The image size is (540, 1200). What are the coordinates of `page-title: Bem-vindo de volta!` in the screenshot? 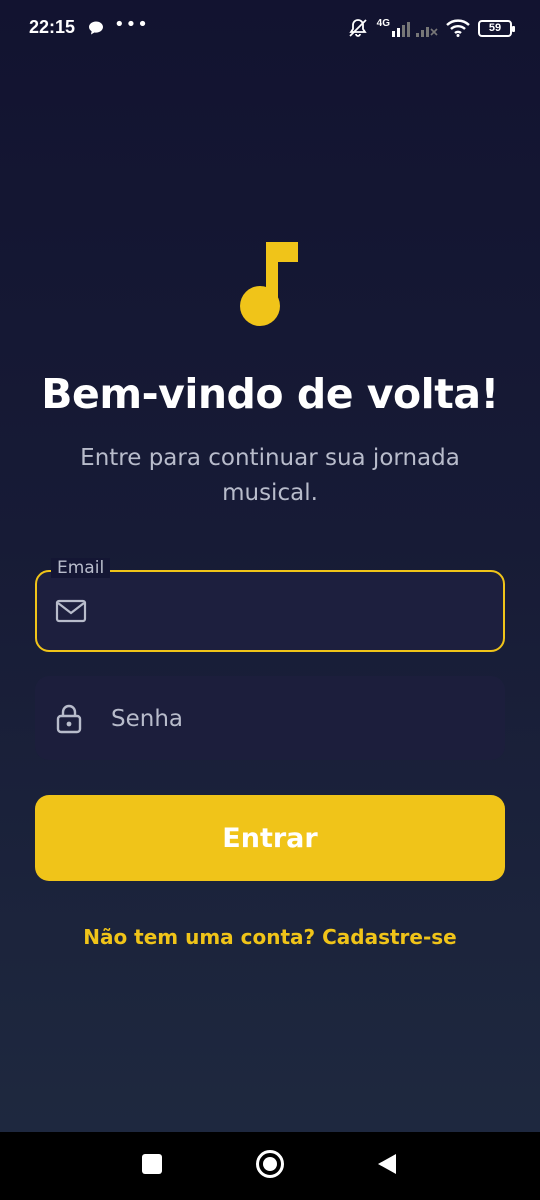 It's located at (270, 394).